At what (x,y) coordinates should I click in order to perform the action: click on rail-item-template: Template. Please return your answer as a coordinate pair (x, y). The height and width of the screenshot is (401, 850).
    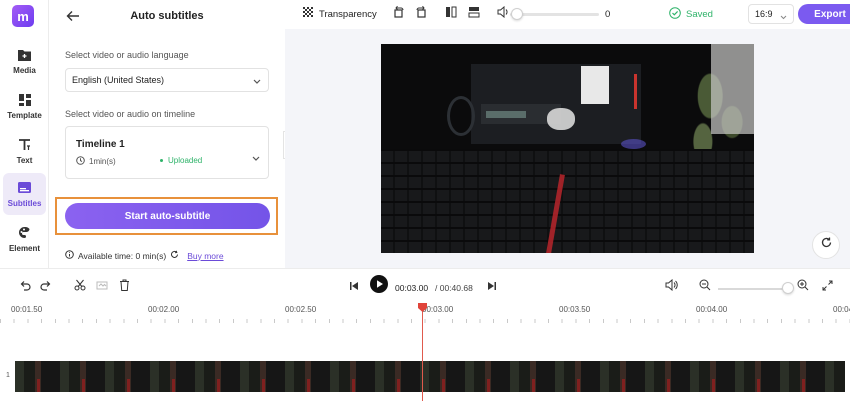
    Looking at the image, I should click on (24, 106).